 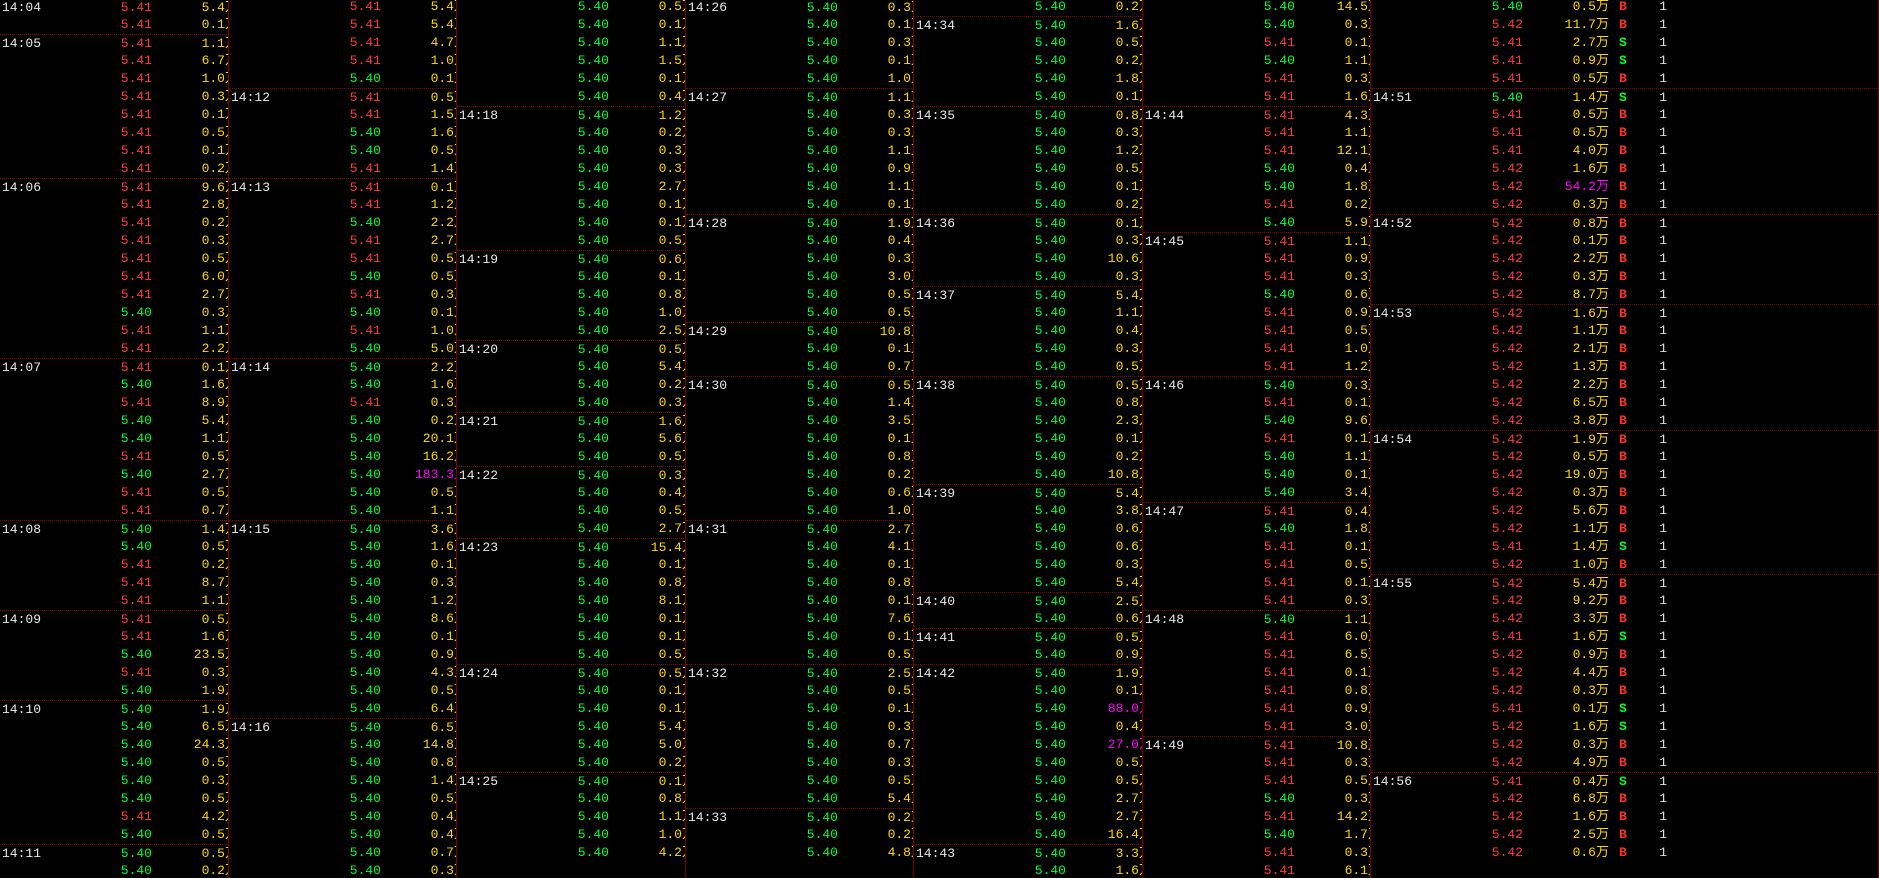 What do you see at coordinates (1165, 241) in the screenshot?
I see `tick-time: 14:45` at bounding box center [1165, 241].